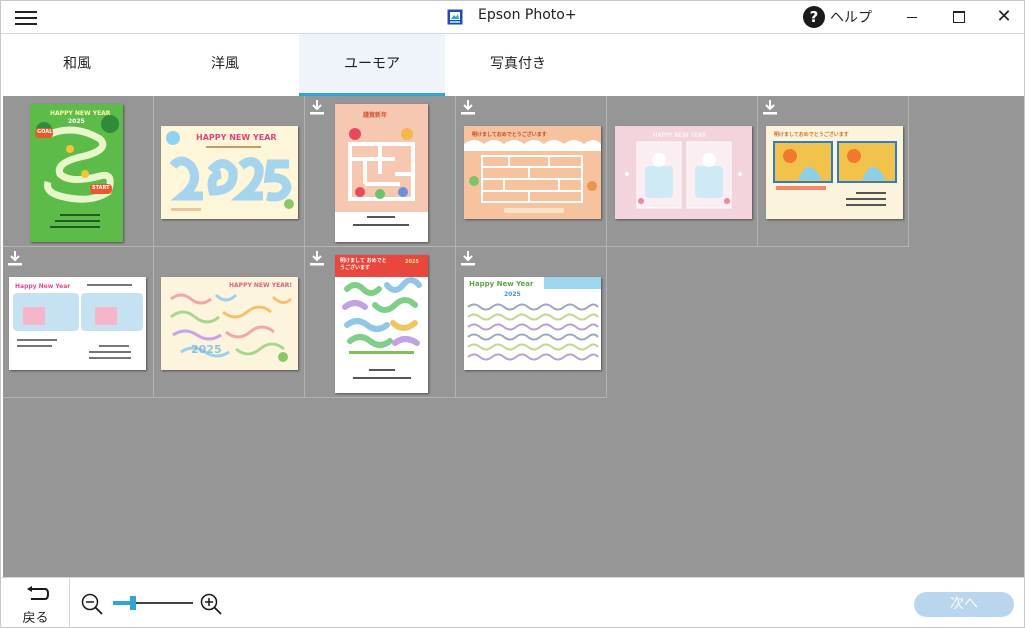 The width and height of the screenshot is (1025, 628). What do you see at coordinates (211, 604) in the screenshot?
I see `zoom-in-icon` at bounding box center [211, 604].